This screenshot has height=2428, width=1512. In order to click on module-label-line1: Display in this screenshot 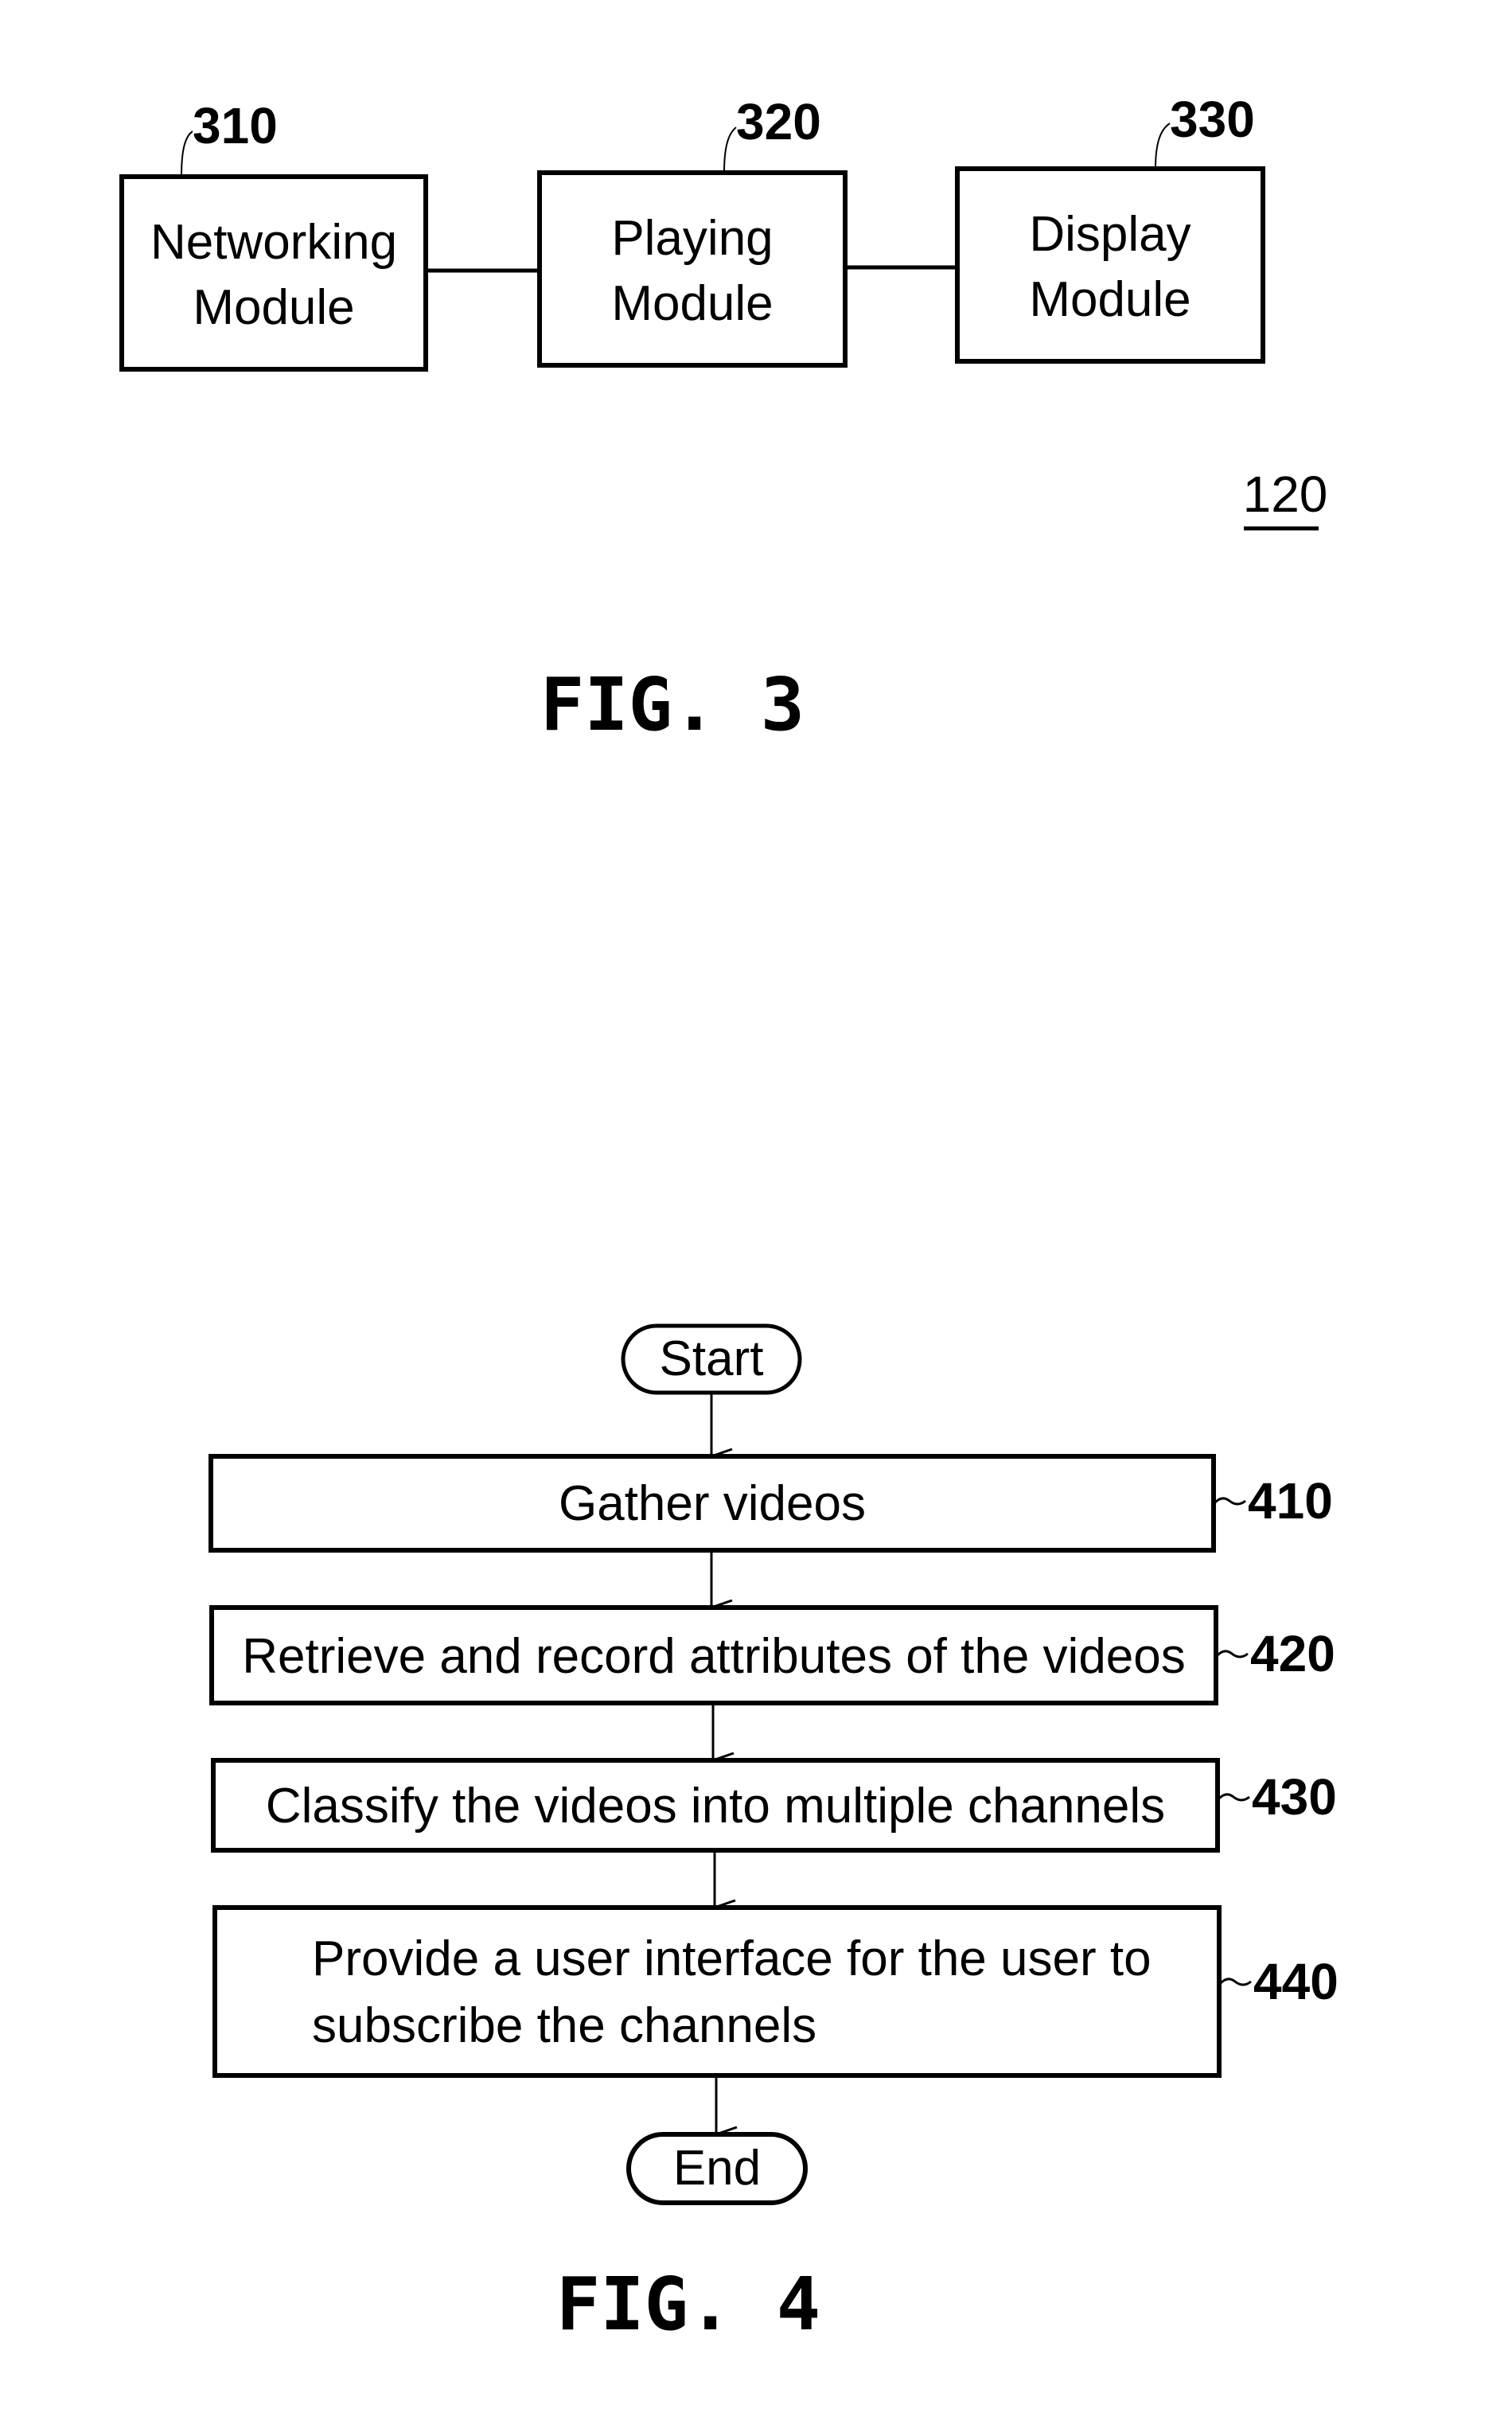, I will do `click(1110, 235)`.